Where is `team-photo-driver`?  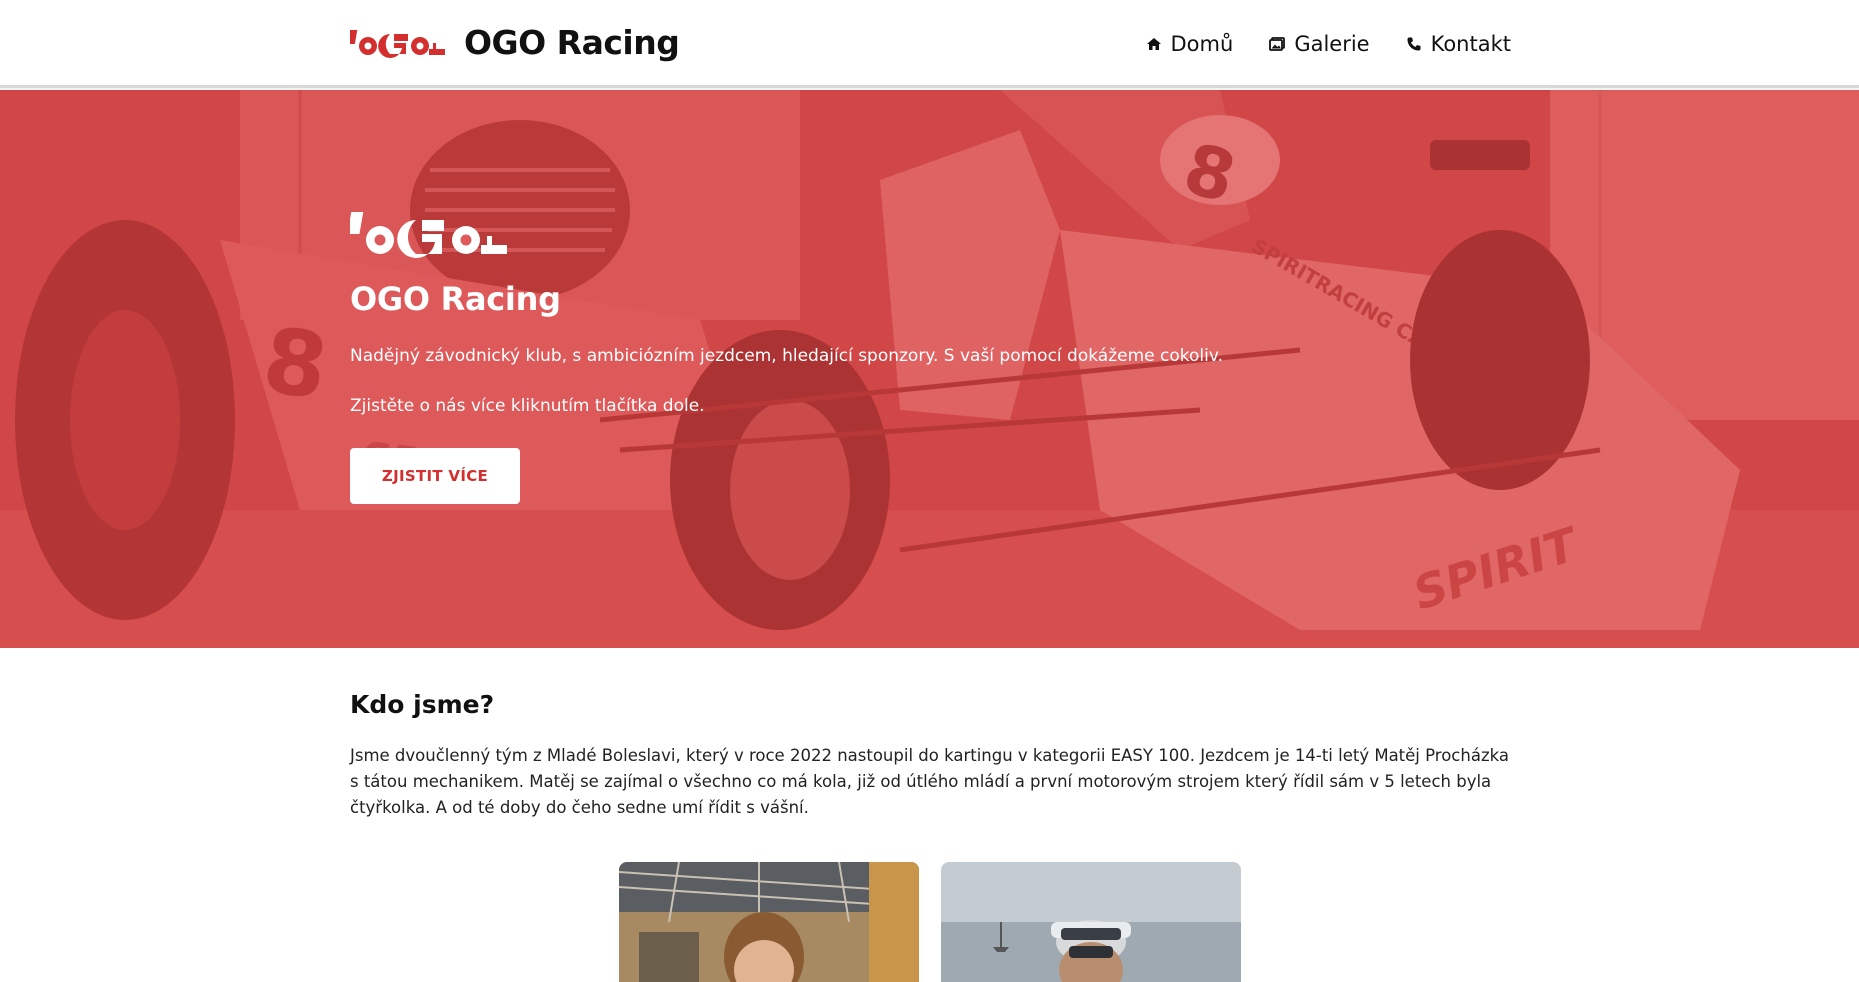
team-photo-driver is located at coordinates (769, 922).